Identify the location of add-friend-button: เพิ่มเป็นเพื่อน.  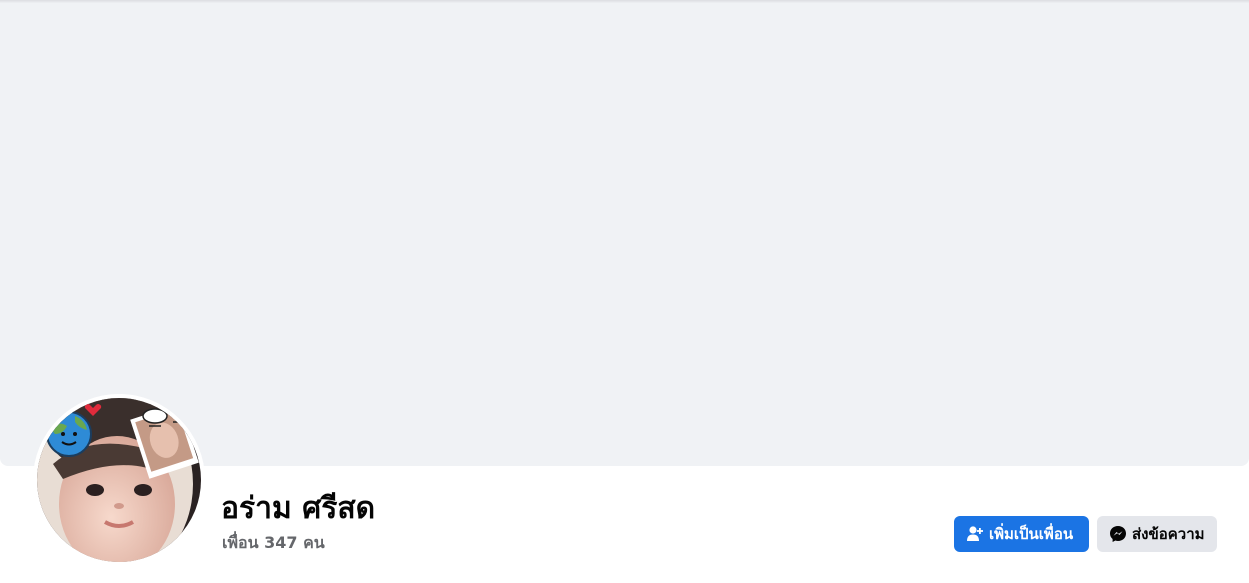
(1021, 534).